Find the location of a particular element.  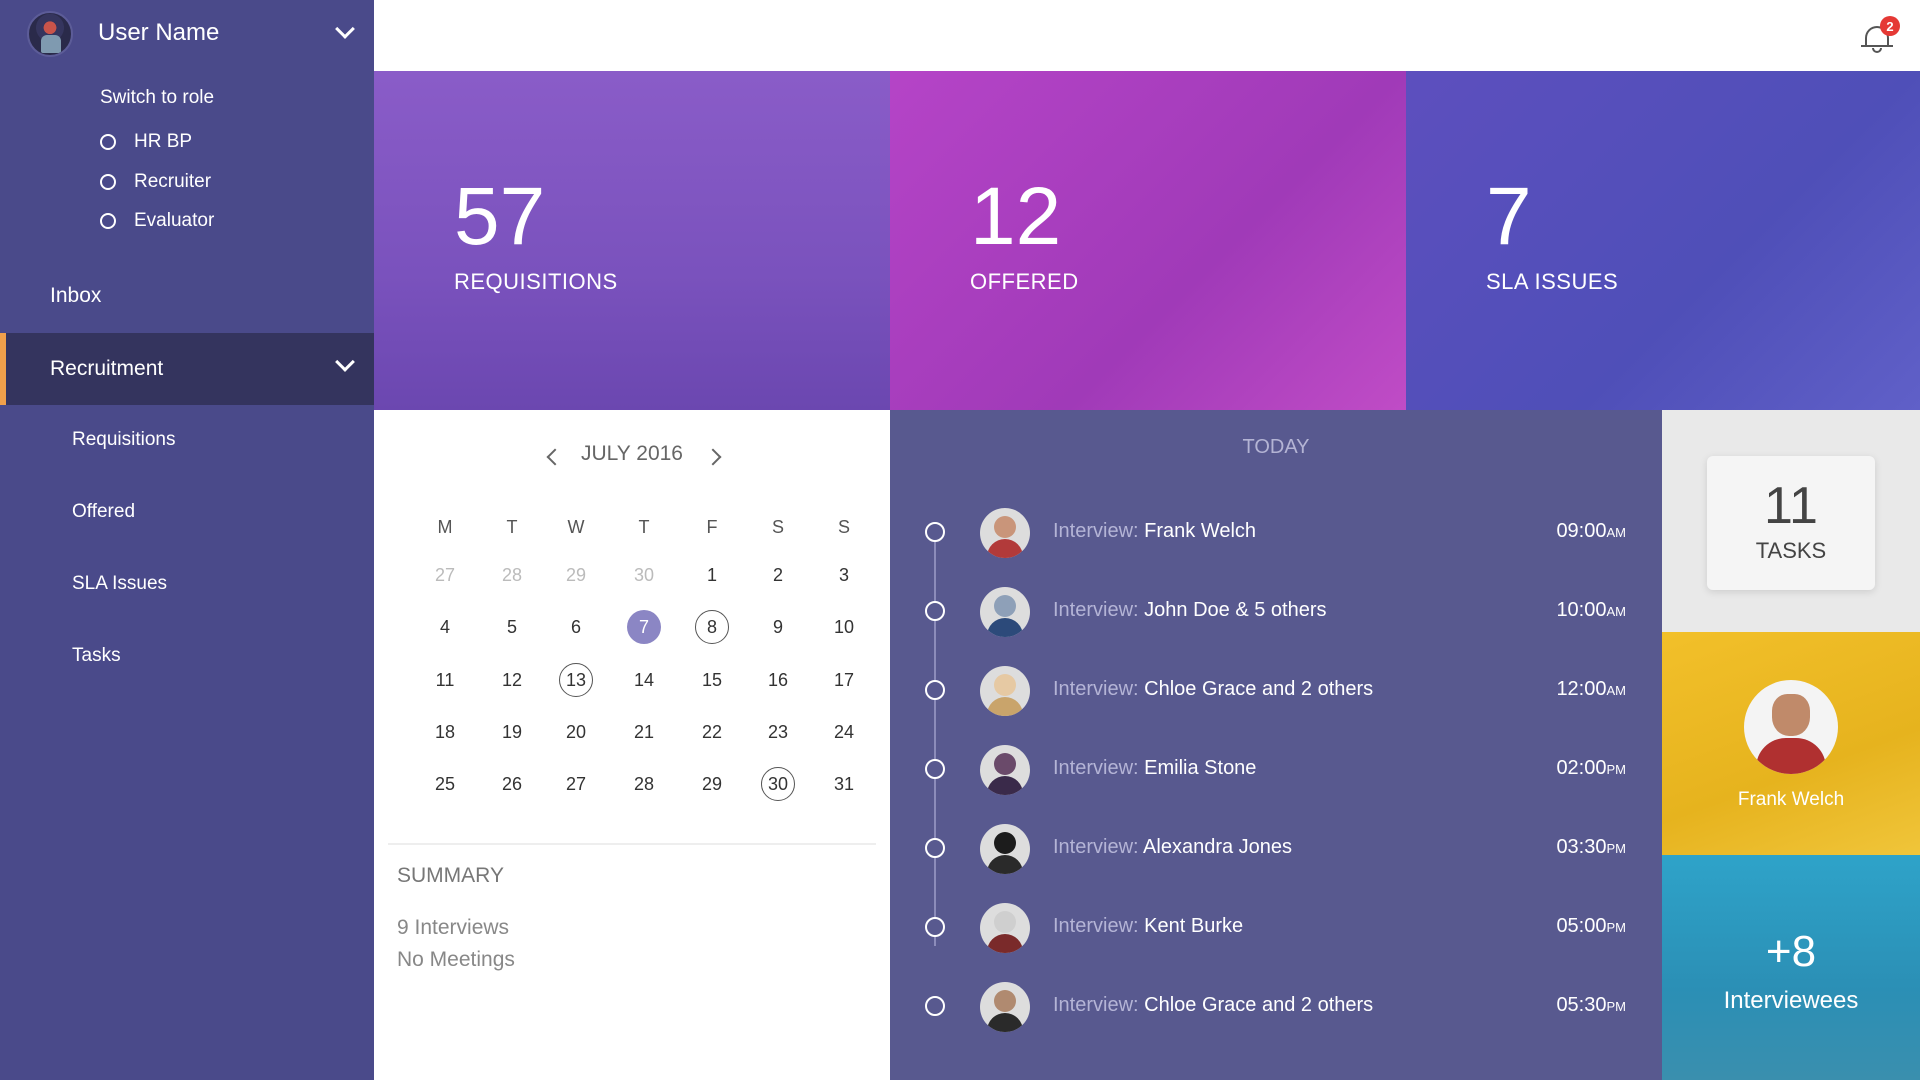

weekday-label: S is located at coordinates (843, 527).